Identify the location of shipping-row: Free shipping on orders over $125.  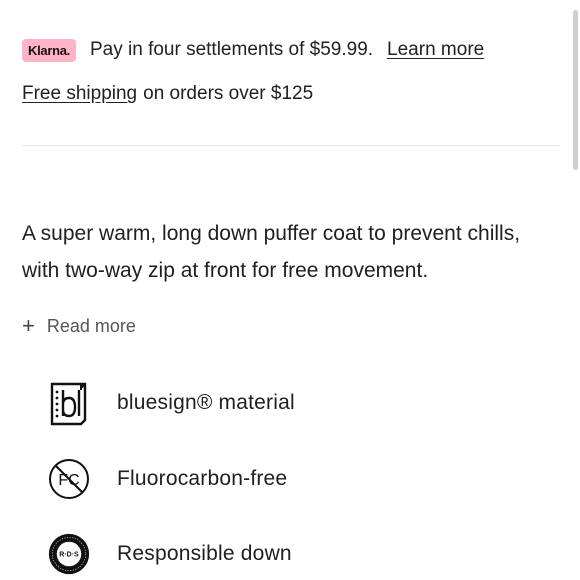
(167, 94).